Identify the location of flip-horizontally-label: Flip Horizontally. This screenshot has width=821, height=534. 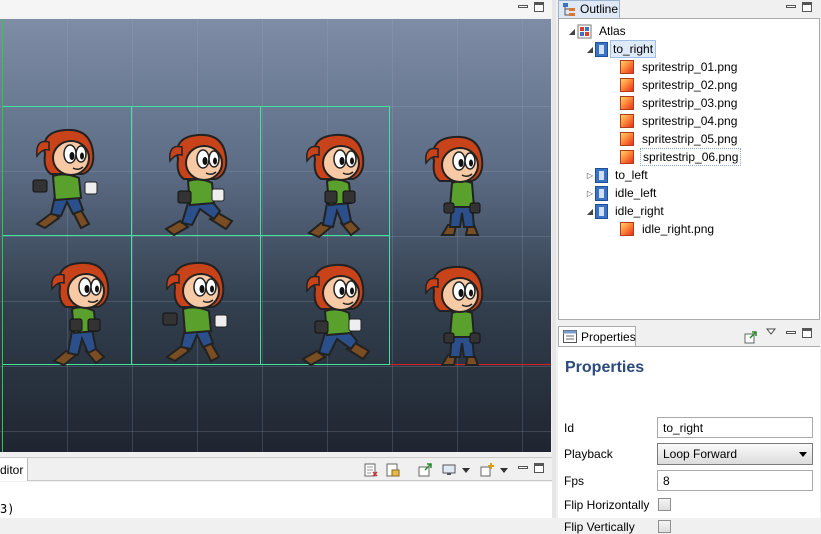
(607, 505).